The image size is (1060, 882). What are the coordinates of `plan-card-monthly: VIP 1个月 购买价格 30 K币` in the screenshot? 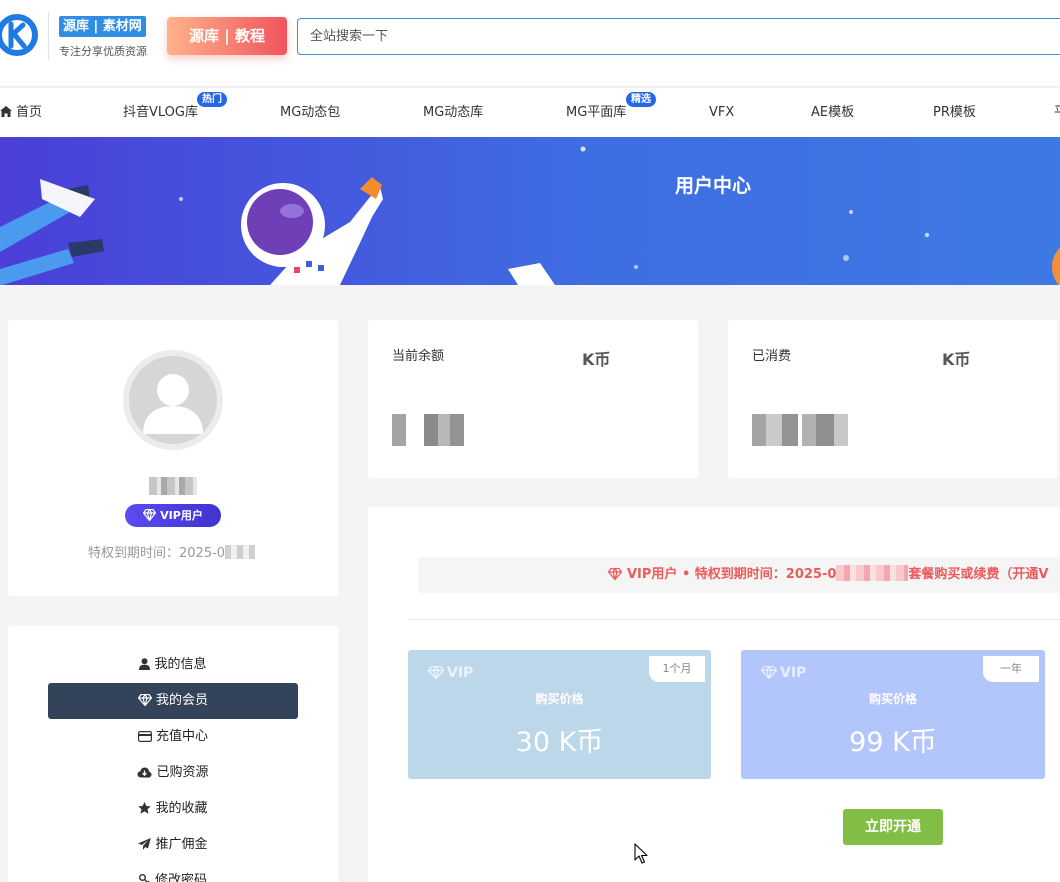 It's located at (559, 714).